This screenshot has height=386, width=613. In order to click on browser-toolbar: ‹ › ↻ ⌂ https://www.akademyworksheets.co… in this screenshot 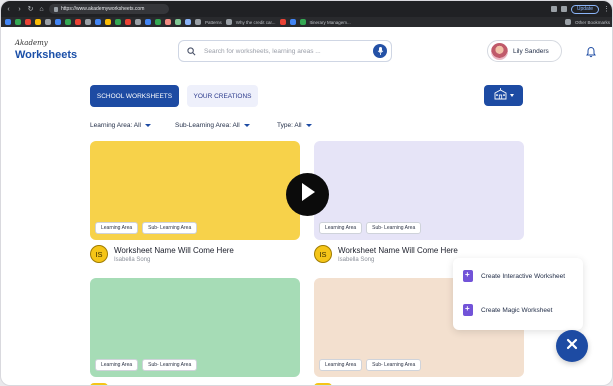, I will do `click(306, 9)`.